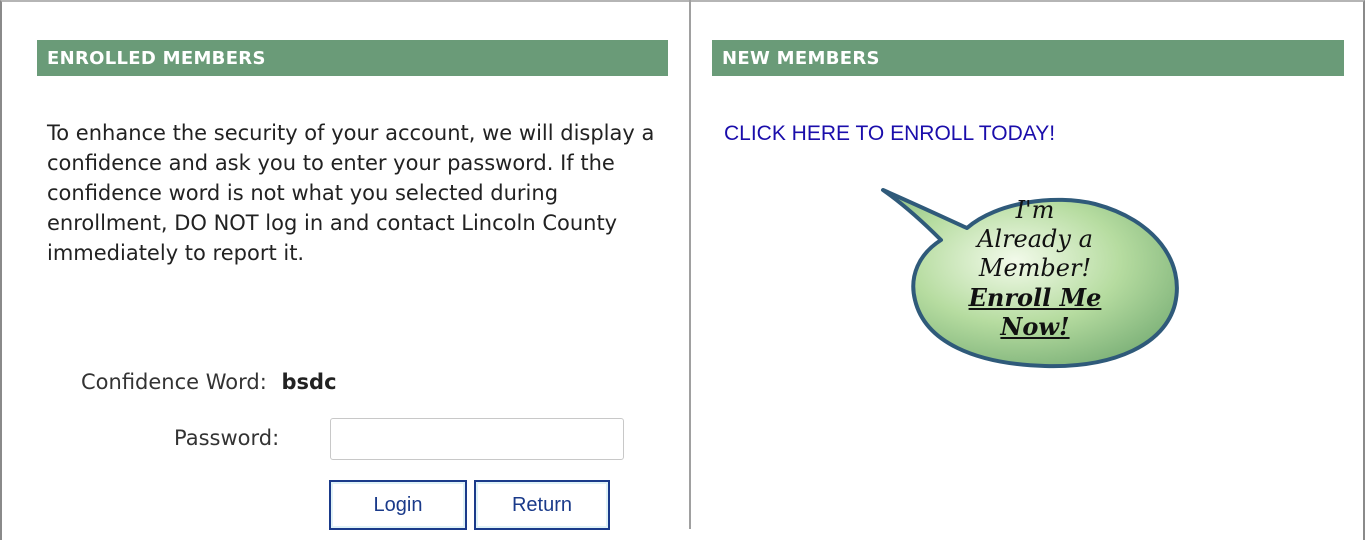 The width and height of the screenshot is (1367, 540). Describe the element at coordinates (352, 58) in the screenshot. I see `enrolled-members-header: ENROLLED MEMBERS` at that location.